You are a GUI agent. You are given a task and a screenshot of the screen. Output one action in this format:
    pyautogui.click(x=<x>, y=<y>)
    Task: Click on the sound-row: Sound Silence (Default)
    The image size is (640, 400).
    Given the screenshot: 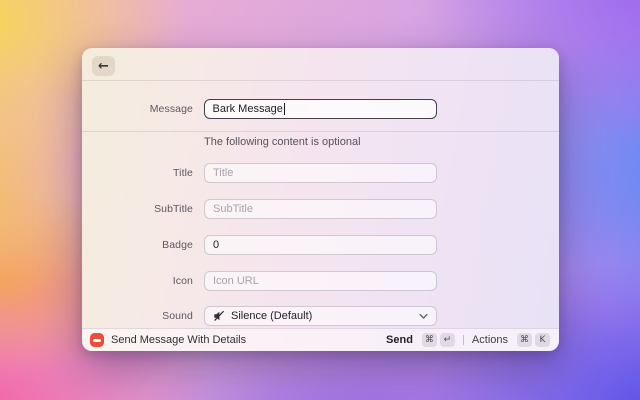 What is the action you would take?
    pyautogui.click(x=320, y=316)
    